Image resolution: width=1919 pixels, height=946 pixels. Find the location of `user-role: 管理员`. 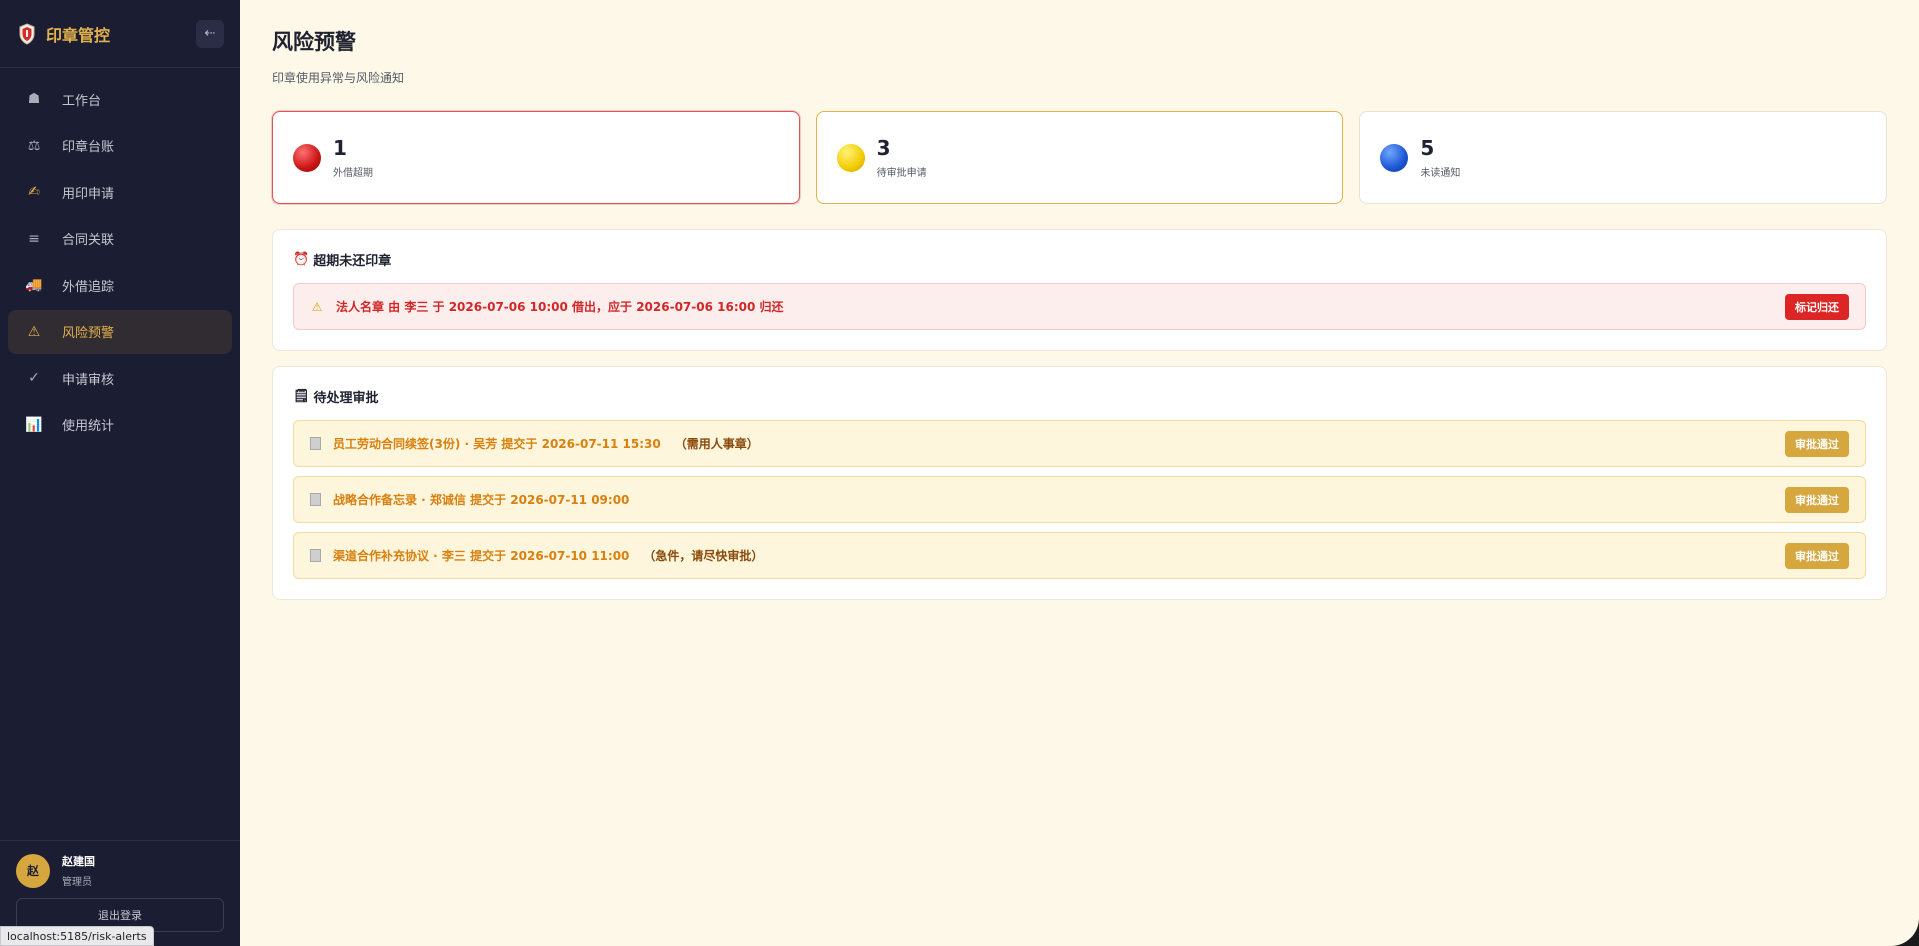

user-role: 管理员 is located at coordinates (77, 882).